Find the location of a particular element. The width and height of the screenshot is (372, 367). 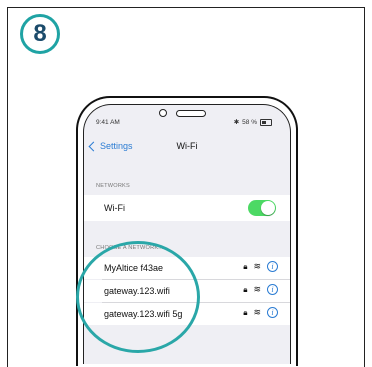

networks-section-header: NETWORKS is located at coordinates (113, 186).